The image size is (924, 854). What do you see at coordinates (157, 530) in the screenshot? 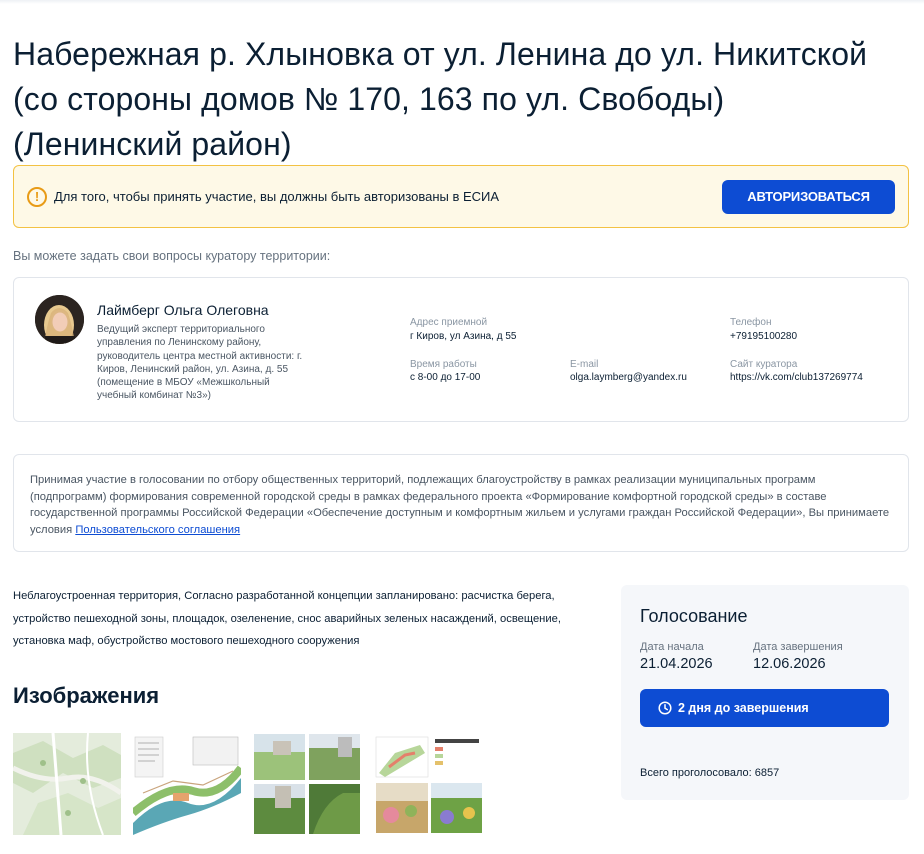
I see `user-agreement-link: Пользовательского соглашения` at bounding box center [157, 530].